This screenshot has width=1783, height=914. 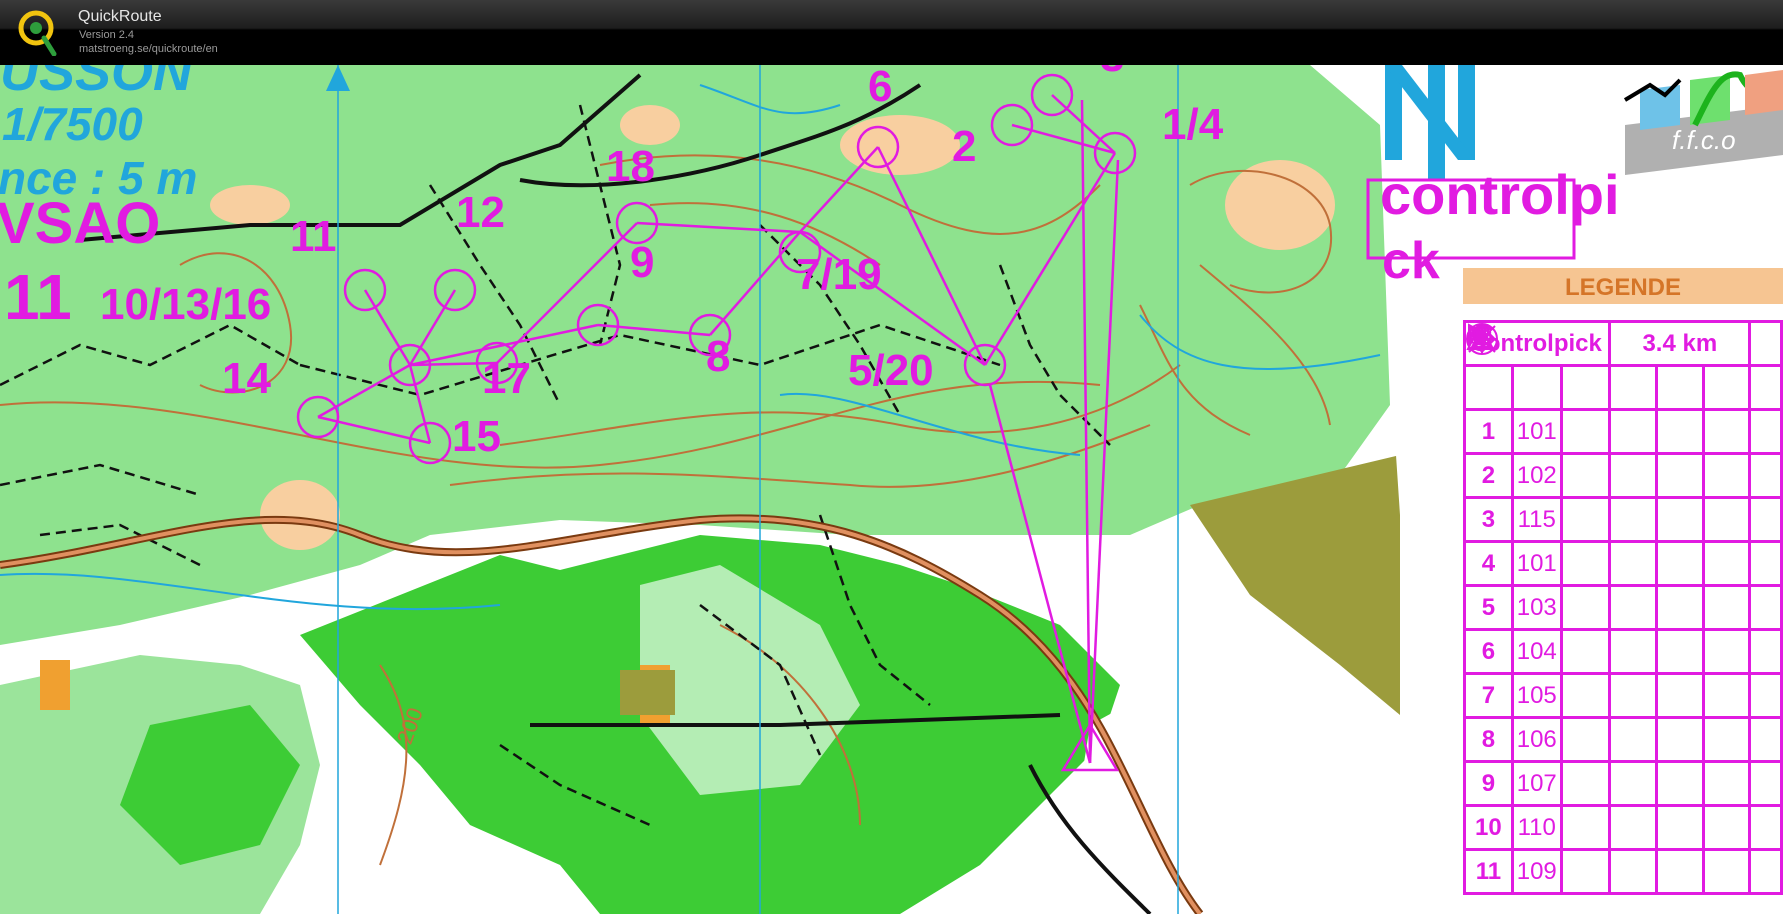 I want to click on dotted-v-icon, so click(x=1564, y=543).